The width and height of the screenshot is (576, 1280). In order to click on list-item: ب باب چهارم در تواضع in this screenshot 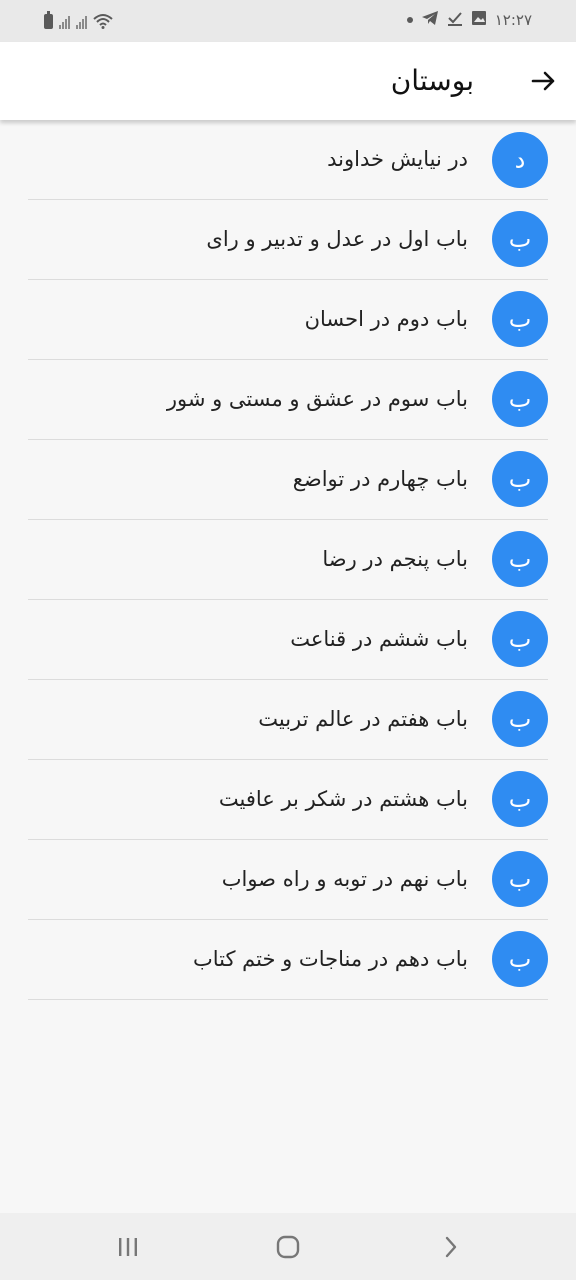, I will do `click(288, 480)`.